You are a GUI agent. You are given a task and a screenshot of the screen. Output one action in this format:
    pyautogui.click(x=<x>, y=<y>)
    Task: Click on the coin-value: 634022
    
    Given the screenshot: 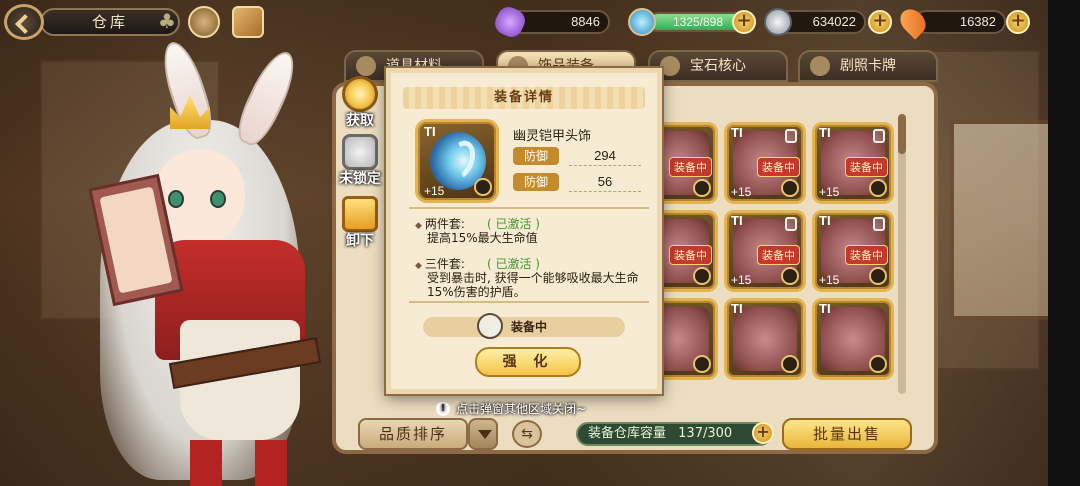 What is the action you would take?
    pyautogui.click(x=834, y=21)
    